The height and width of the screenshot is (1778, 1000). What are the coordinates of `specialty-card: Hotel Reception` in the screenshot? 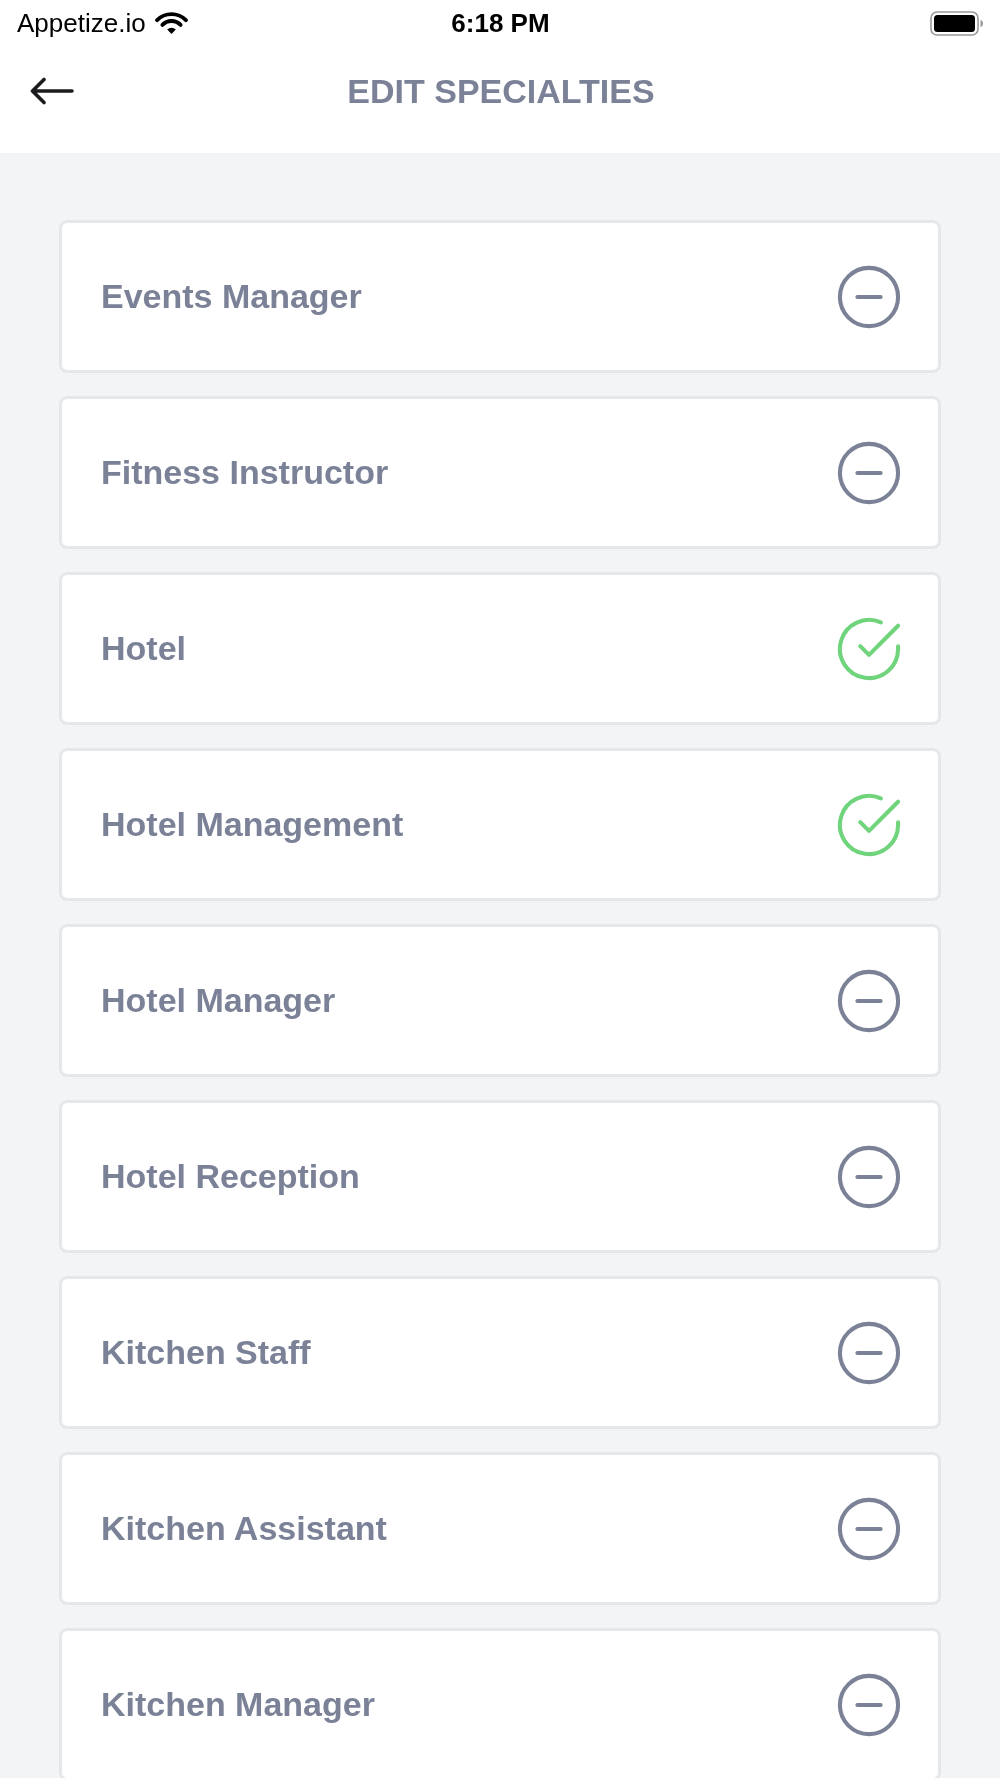 It's located at (500, 1176).